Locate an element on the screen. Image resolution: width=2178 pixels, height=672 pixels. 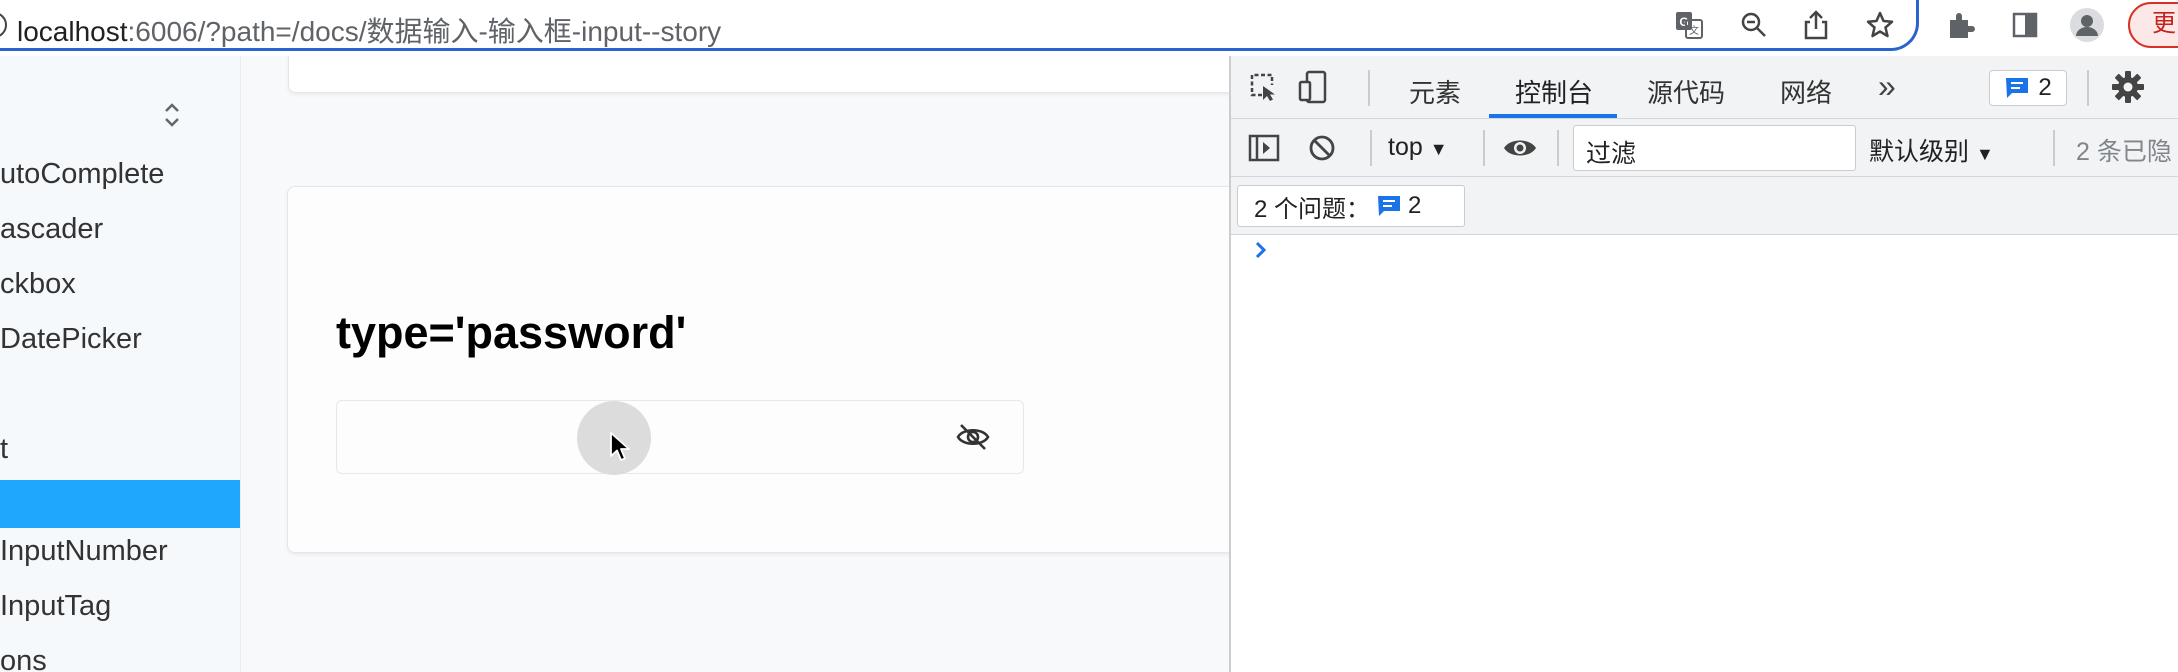
sidebar-item-datepicker: DatePicker is located at coordinates (71, 339).